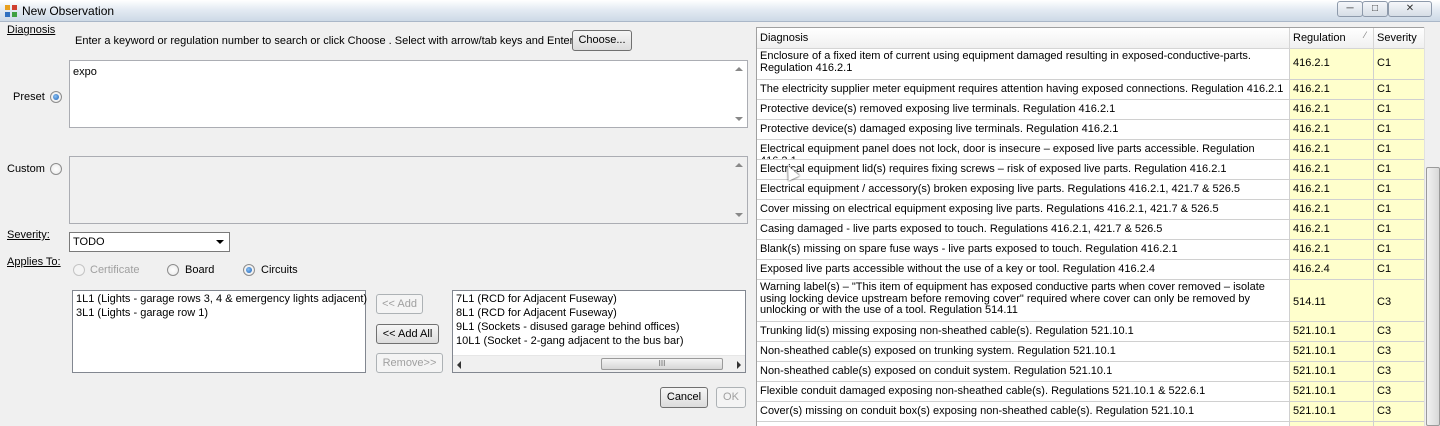 Image resolution: width=1440 pixels, height=426 pixels. What do you see at coordinates (739, 190) in the screenshot?
I see `custom-scrollbar` at bounding box center [739, 190].